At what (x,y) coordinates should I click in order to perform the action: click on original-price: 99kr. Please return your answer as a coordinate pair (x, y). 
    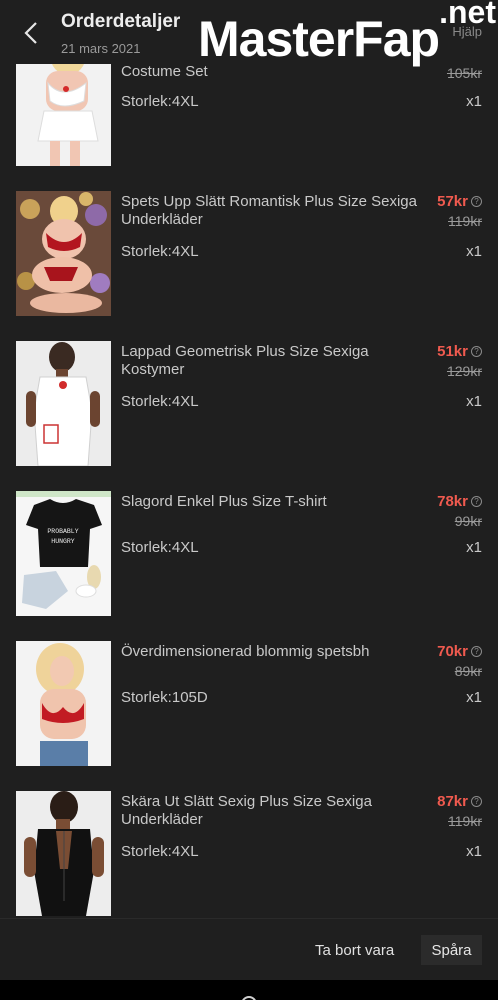
    Looking at the image, I should click on (468, 521).